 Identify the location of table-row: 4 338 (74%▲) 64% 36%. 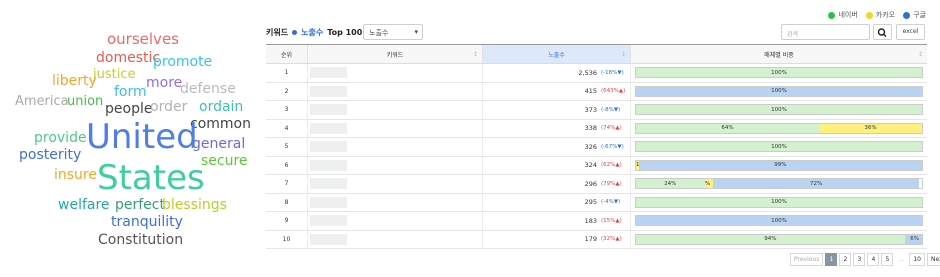
(596, 128).